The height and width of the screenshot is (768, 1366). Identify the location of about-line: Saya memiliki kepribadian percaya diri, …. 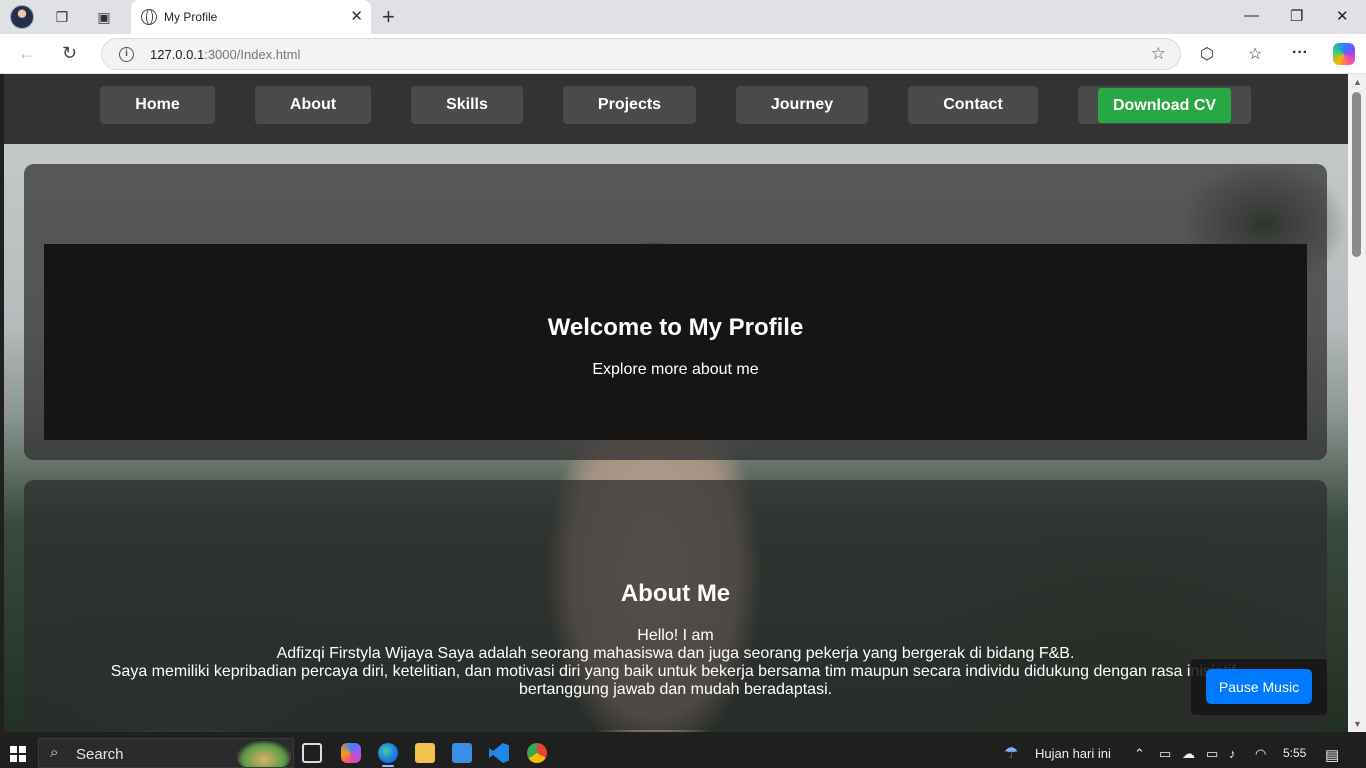
(675, 671).